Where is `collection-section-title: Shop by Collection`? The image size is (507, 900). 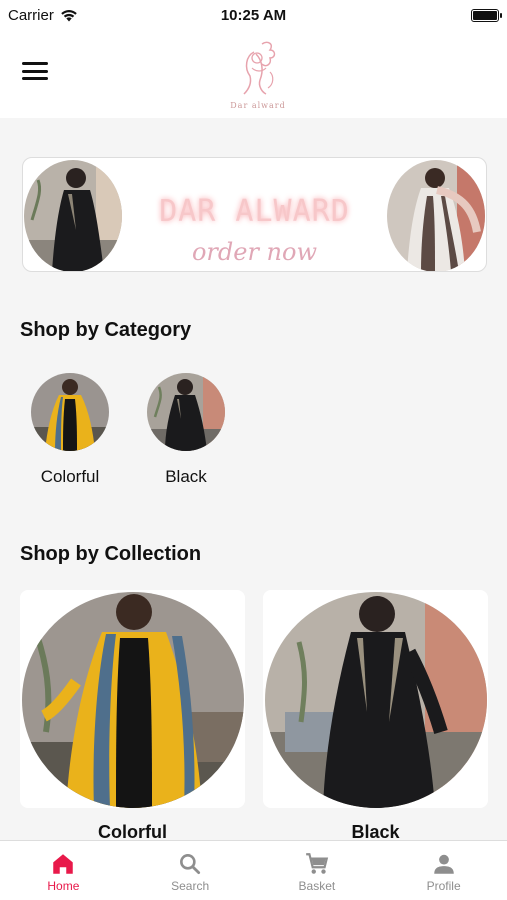
collection-section-title: Shop by Collection is located at coordinates (111, 554).